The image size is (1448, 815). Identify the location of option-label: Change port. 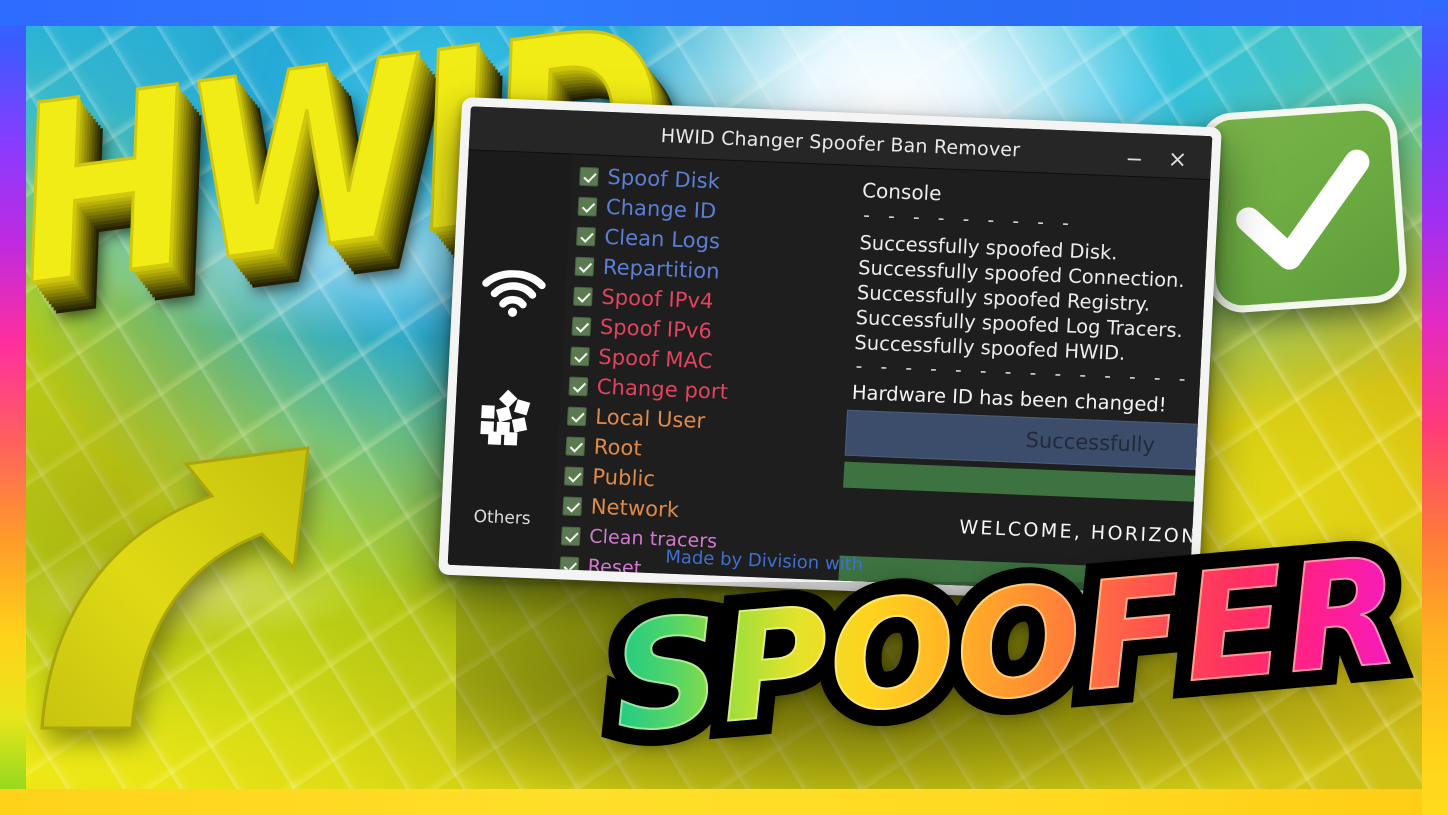
(662, 389).